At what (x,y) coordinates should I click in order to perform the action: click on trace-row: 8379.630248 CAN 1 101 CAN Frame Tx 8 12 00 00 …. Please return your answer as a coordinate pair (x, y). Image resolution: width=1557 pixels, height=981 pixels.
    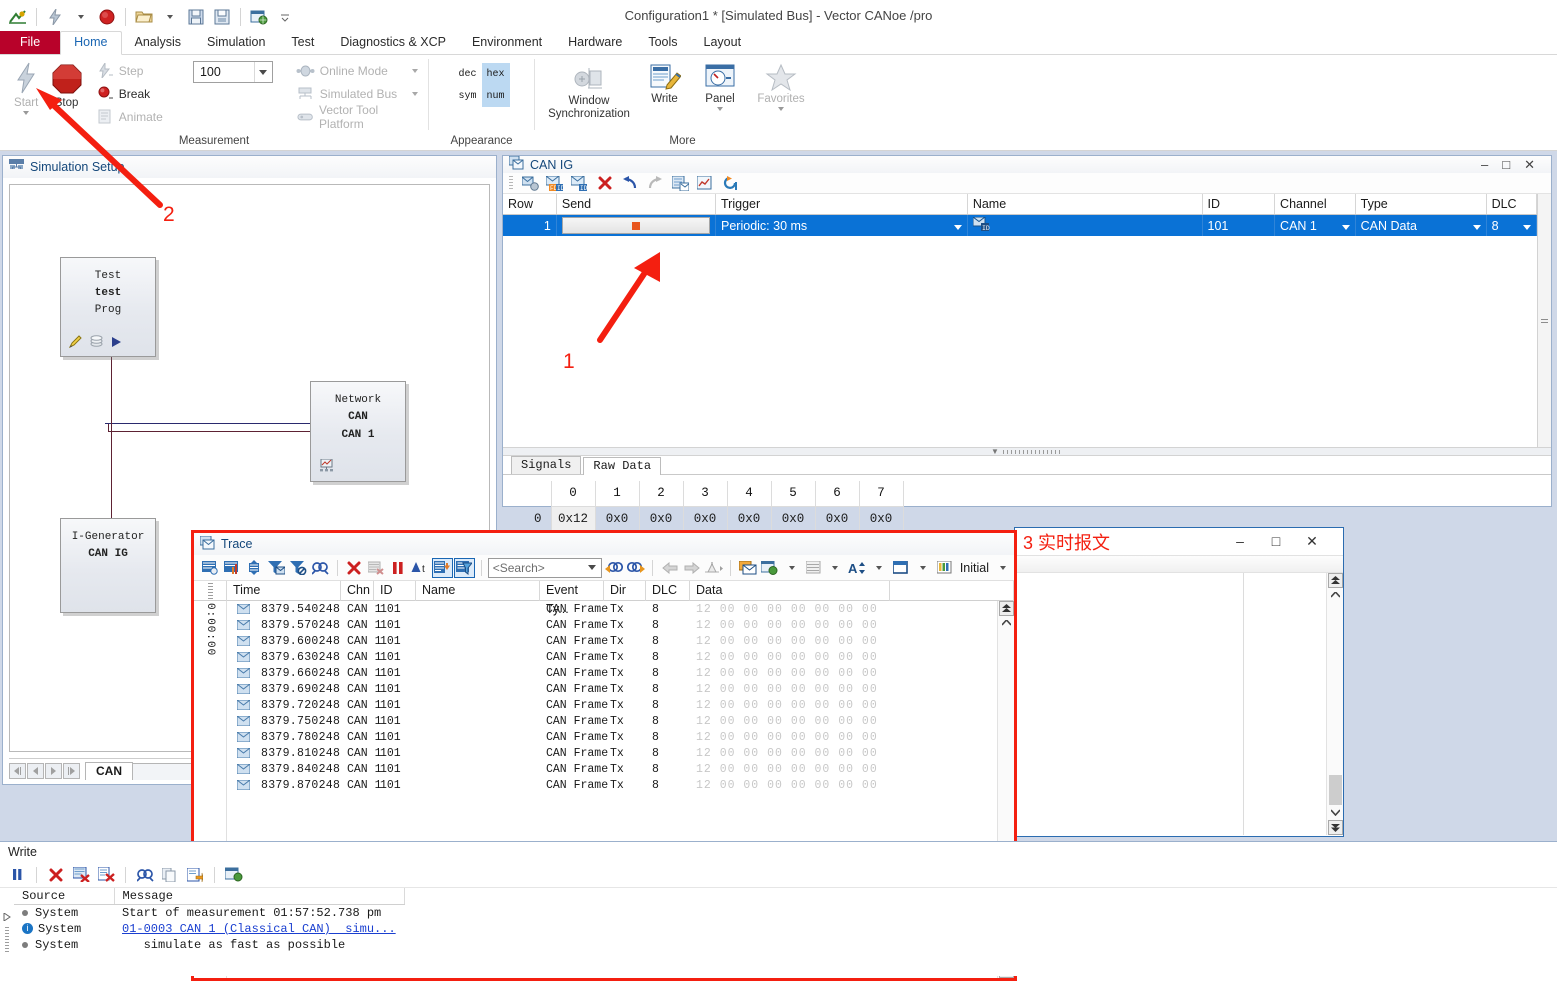
    Looking at the image, I should click on (612, 657).